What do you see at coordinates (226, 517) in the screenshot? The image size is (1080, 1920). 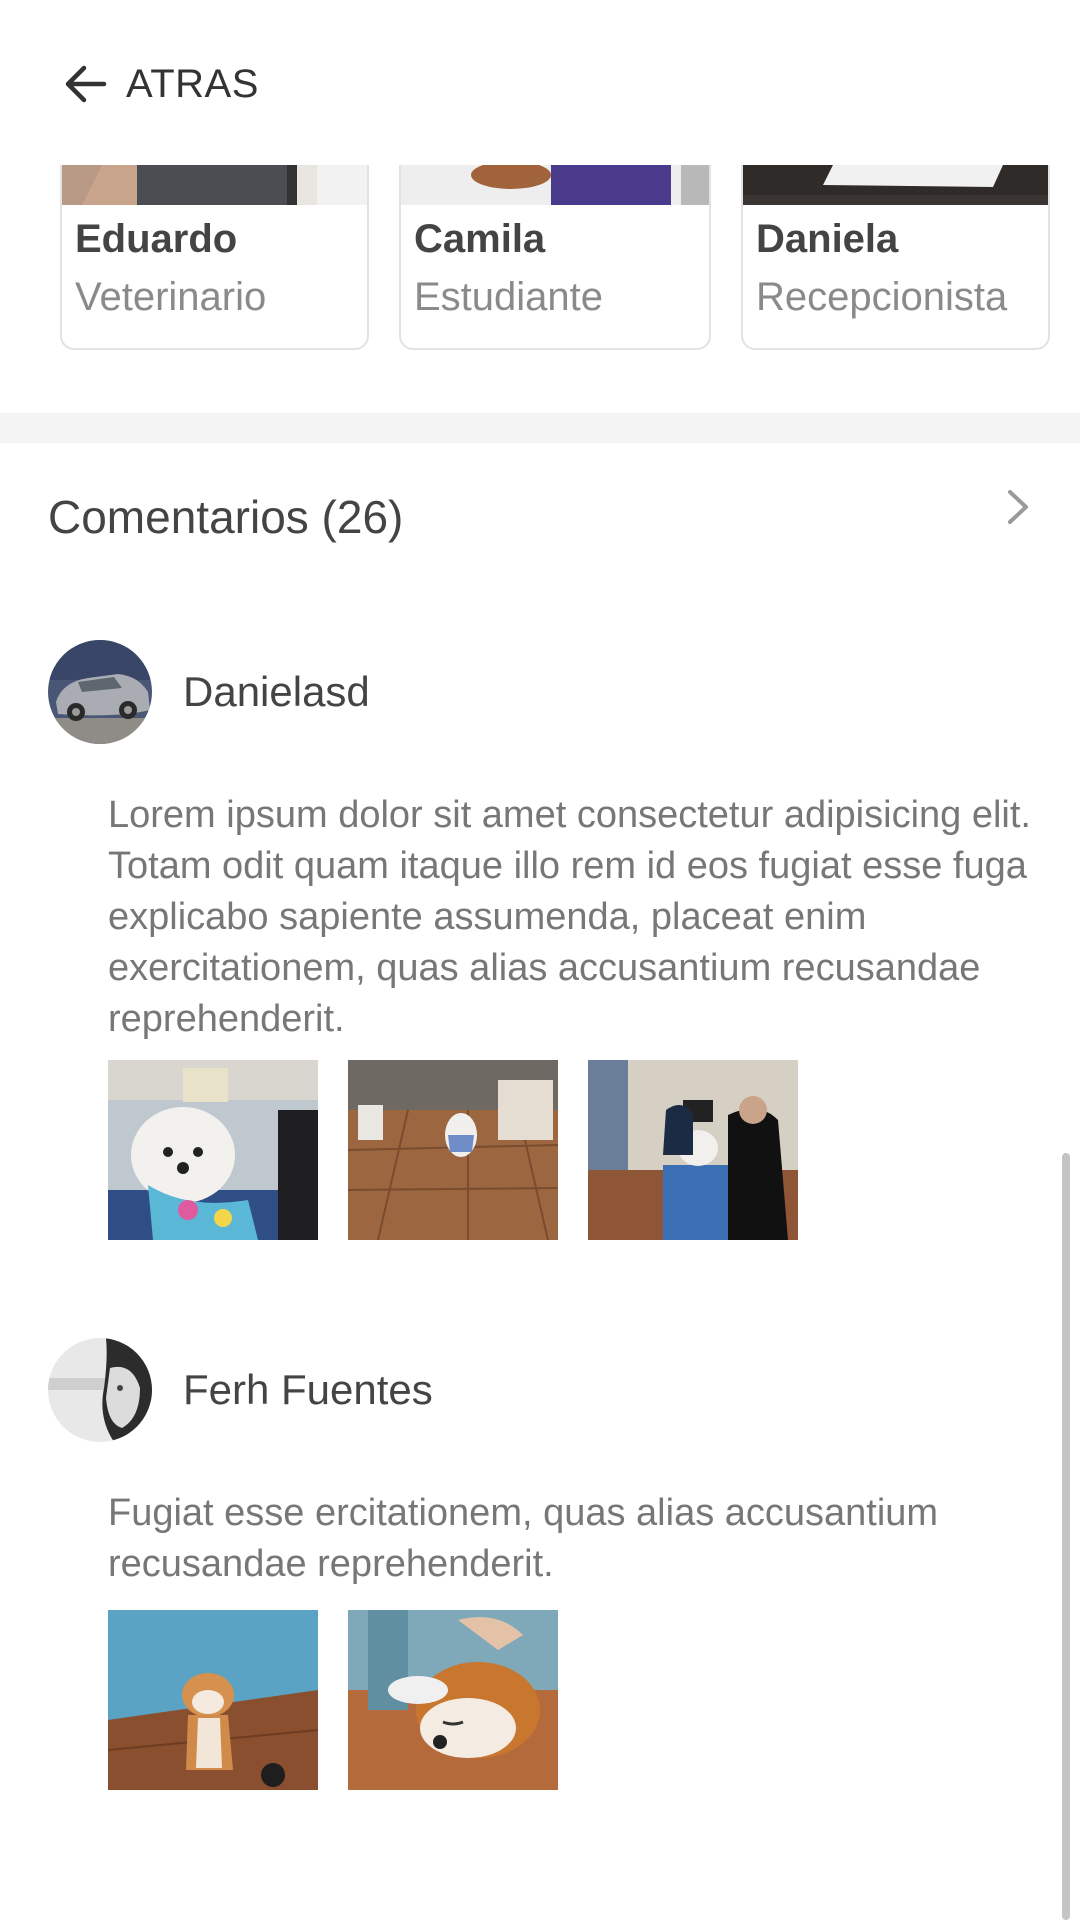 I see `comments-title: Comentarios (26)` at bounding box center [226, 517].